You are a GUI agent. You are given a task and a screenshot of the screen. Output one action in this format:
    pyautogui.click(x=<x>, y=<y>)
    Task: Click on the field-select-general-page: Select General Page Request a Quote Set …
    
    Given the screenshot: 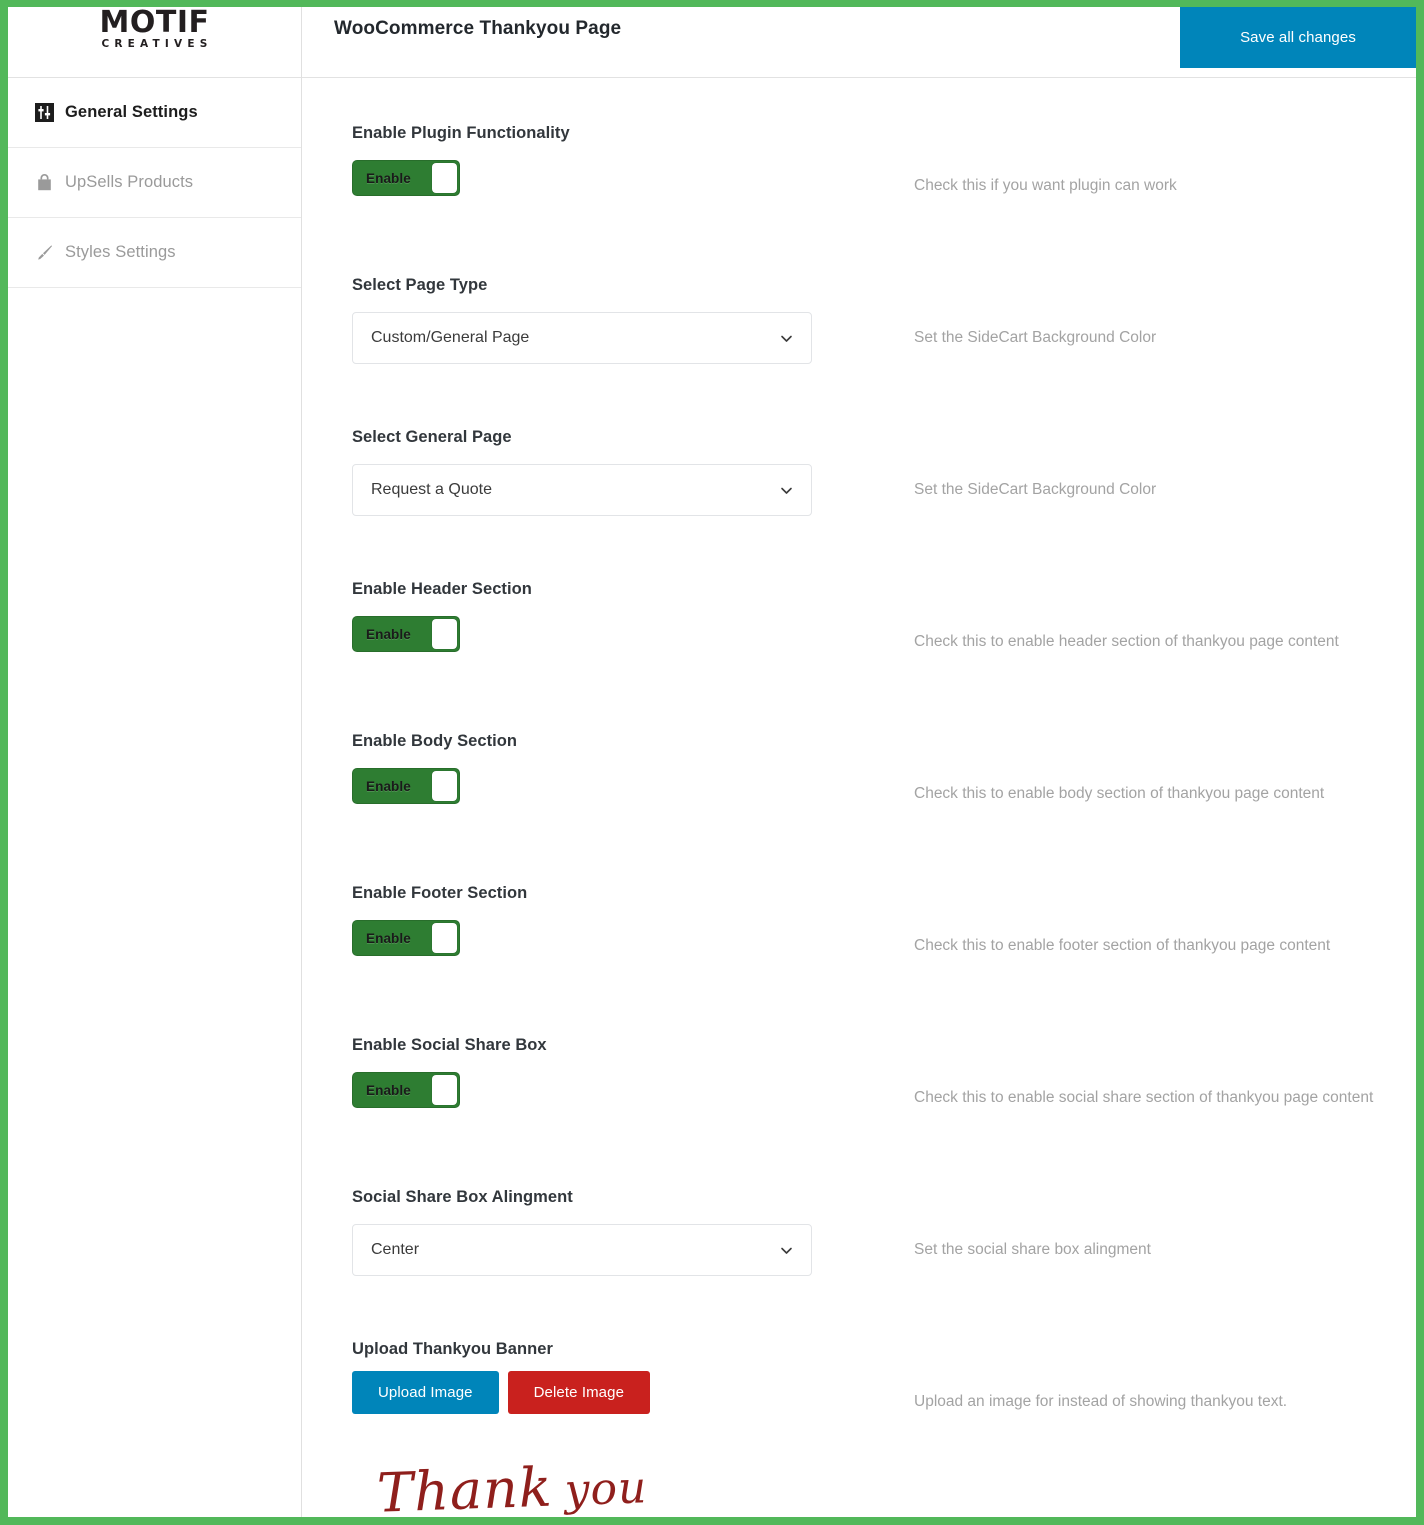 What is the action you would take?
    pyautogui.click(x=859, y=504)
    